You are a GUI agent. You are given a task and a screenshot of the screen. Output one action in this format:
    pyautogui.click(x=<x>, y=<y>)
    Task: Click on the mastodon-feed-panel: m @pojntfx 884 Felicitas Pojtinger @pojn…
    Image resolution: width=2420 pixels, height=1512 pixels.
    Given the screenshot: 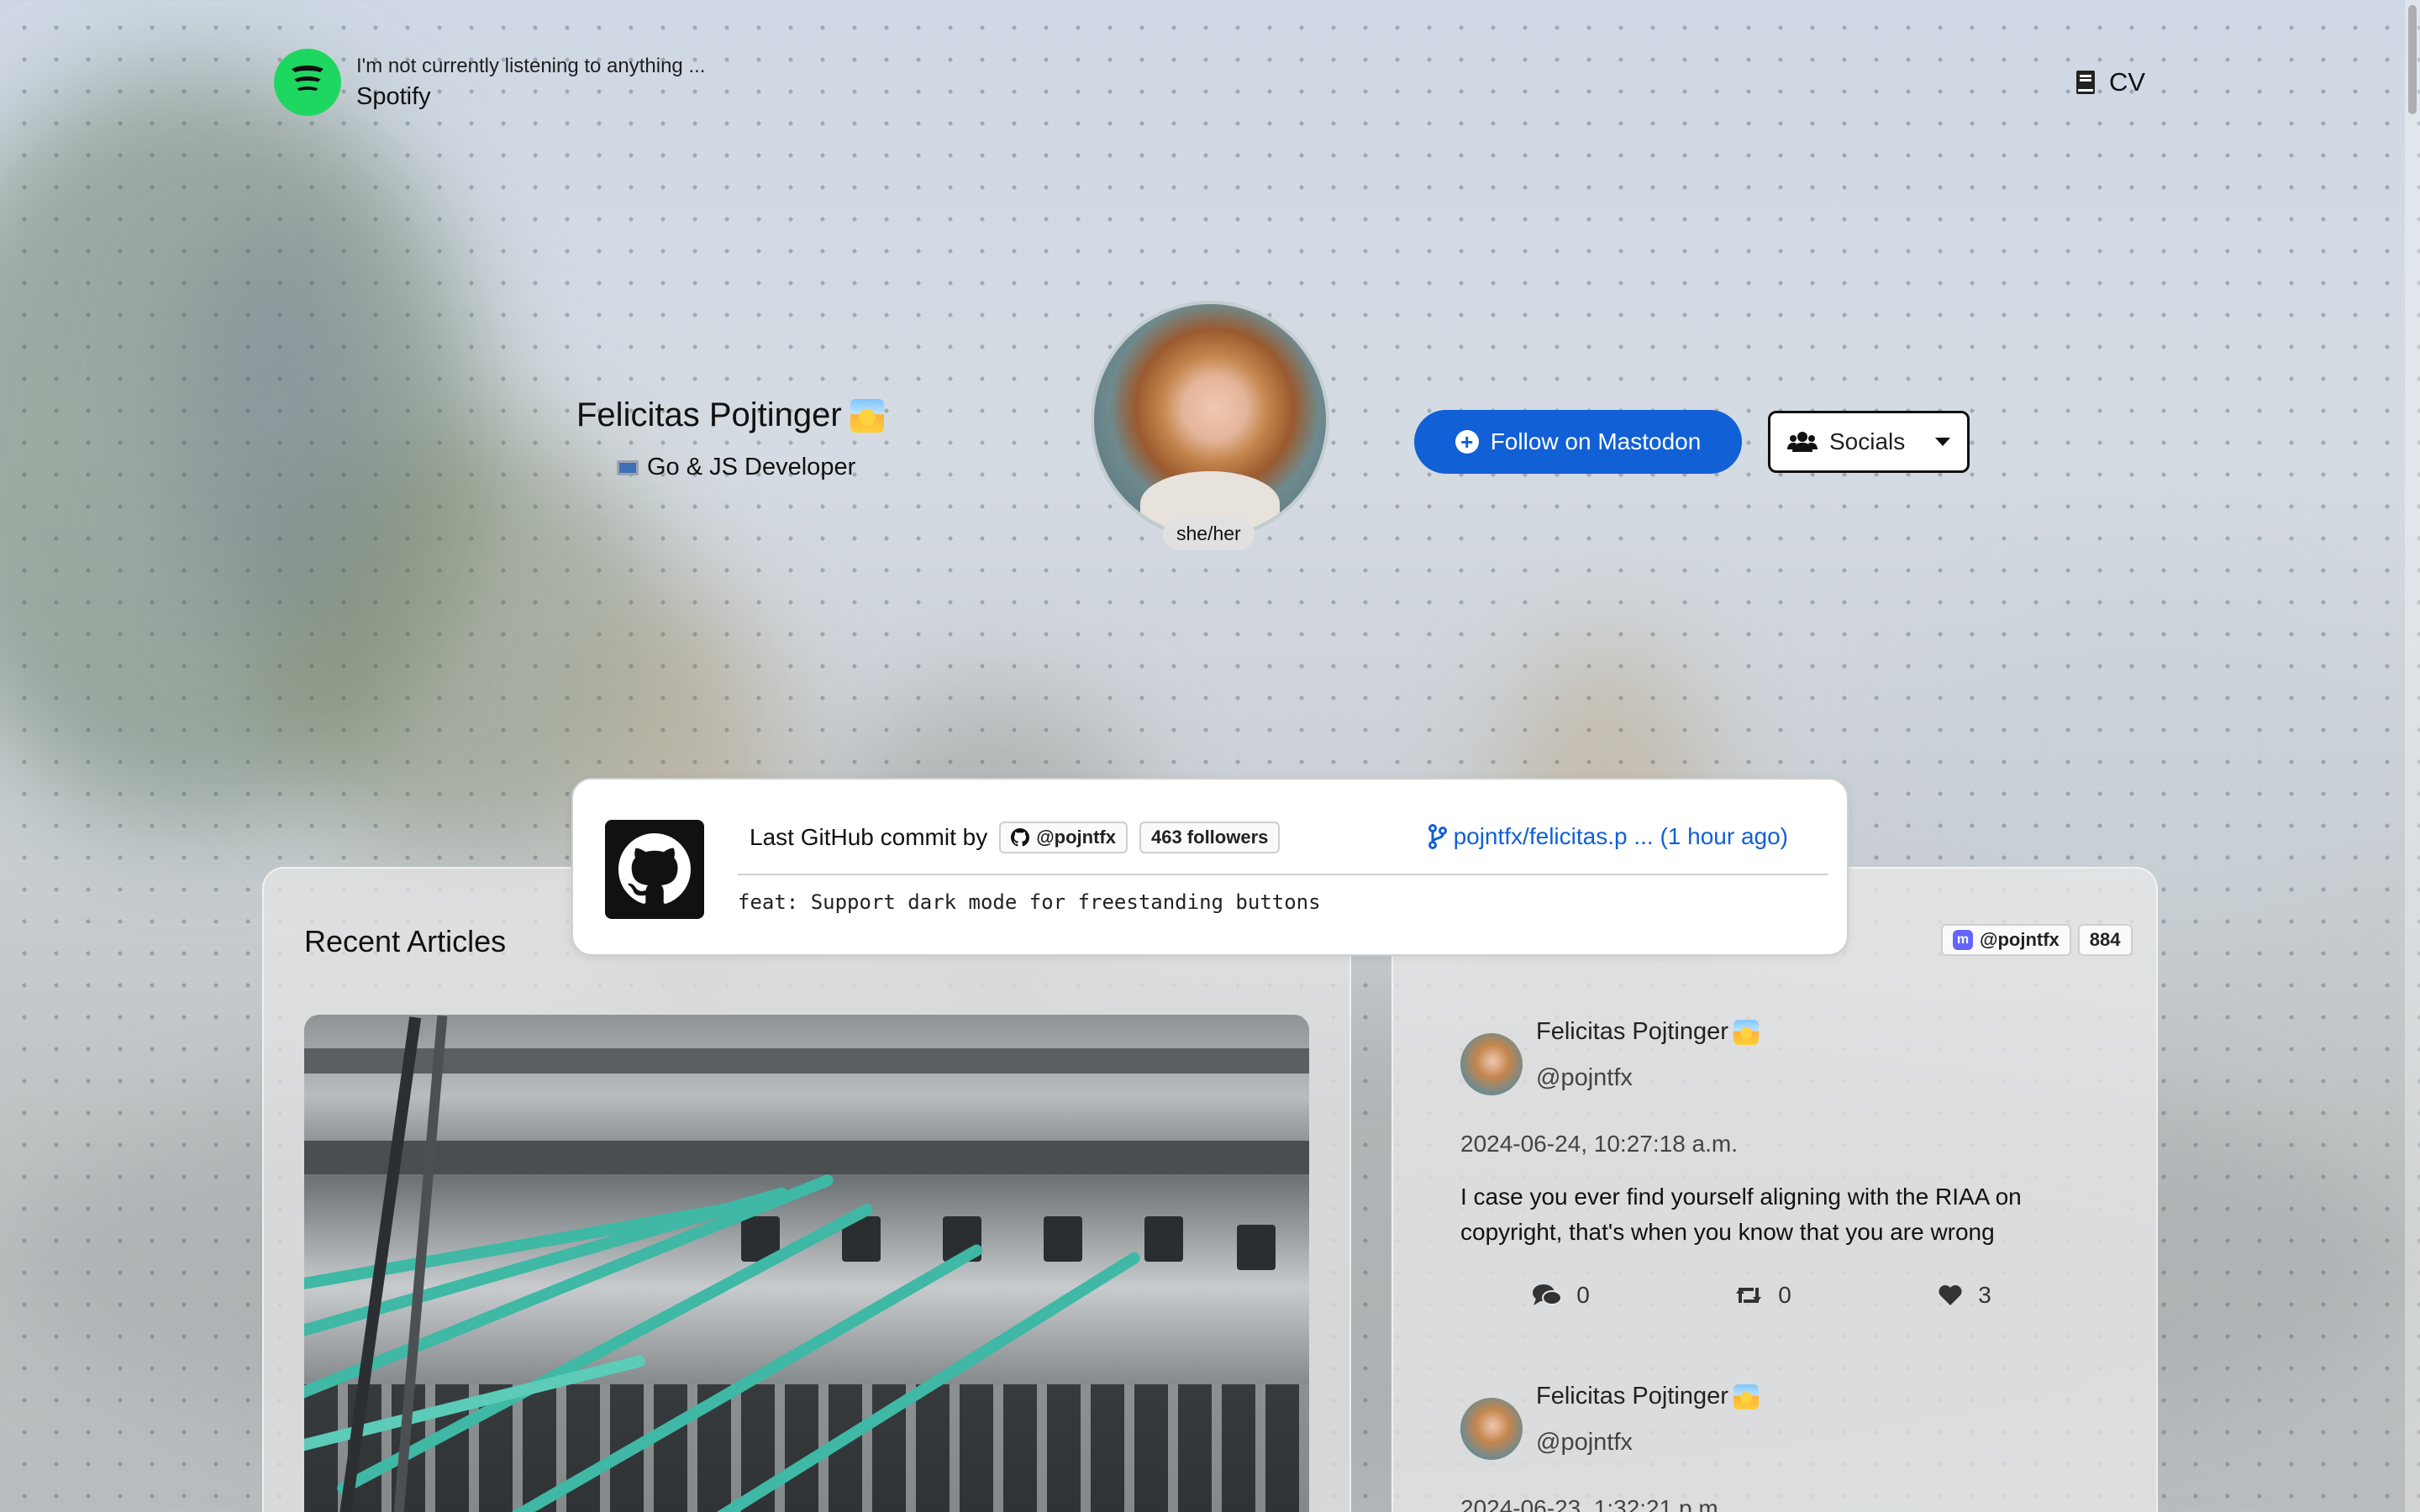 What is the action you would take?
    pyautogui.click(x=1775, y=1189)
    